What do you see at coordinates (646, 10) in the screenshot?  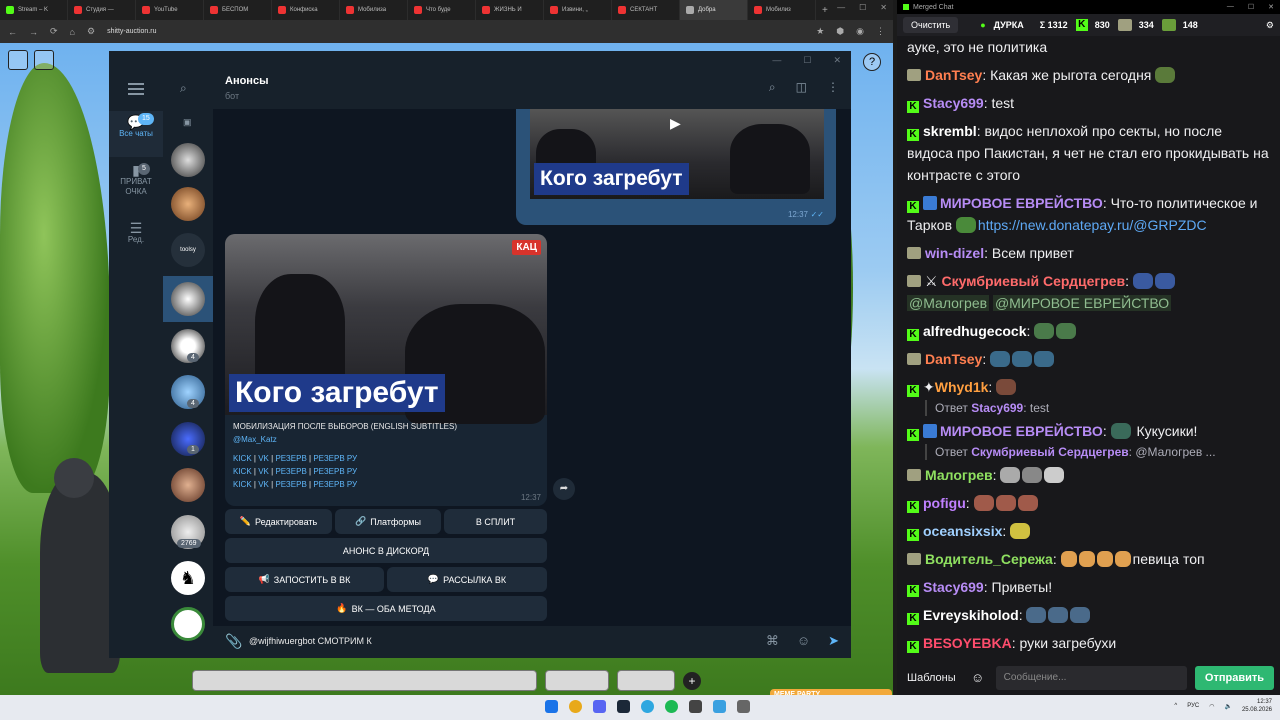 I see `browser-tab: СЕКТАНТ` at bounding box center [646, 10].